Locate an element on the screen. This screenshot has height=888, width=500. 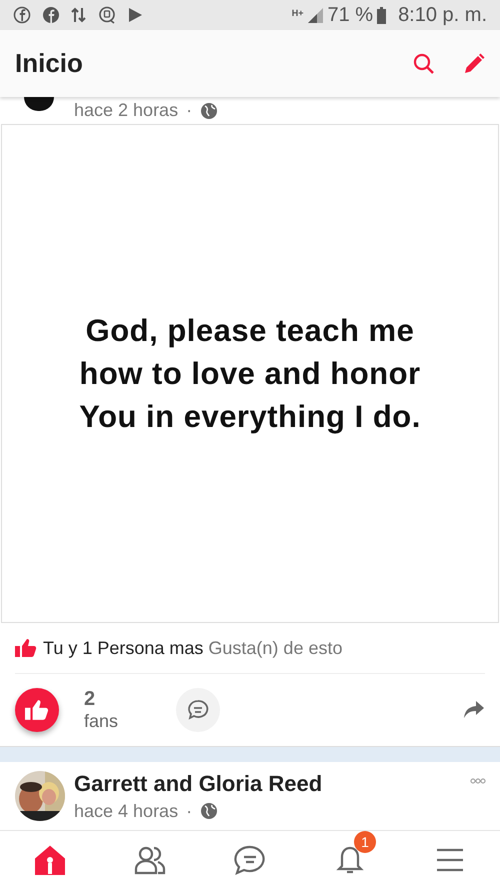
groups-tab is located at coordinates (150, 859).